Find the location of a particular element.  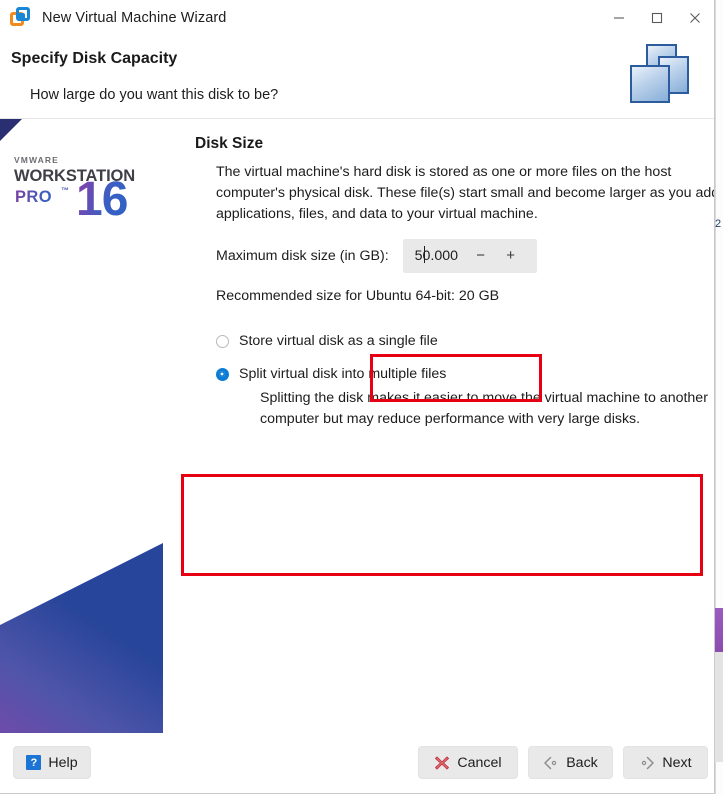

next-button-label: Next is located at coordinates (677, 762).